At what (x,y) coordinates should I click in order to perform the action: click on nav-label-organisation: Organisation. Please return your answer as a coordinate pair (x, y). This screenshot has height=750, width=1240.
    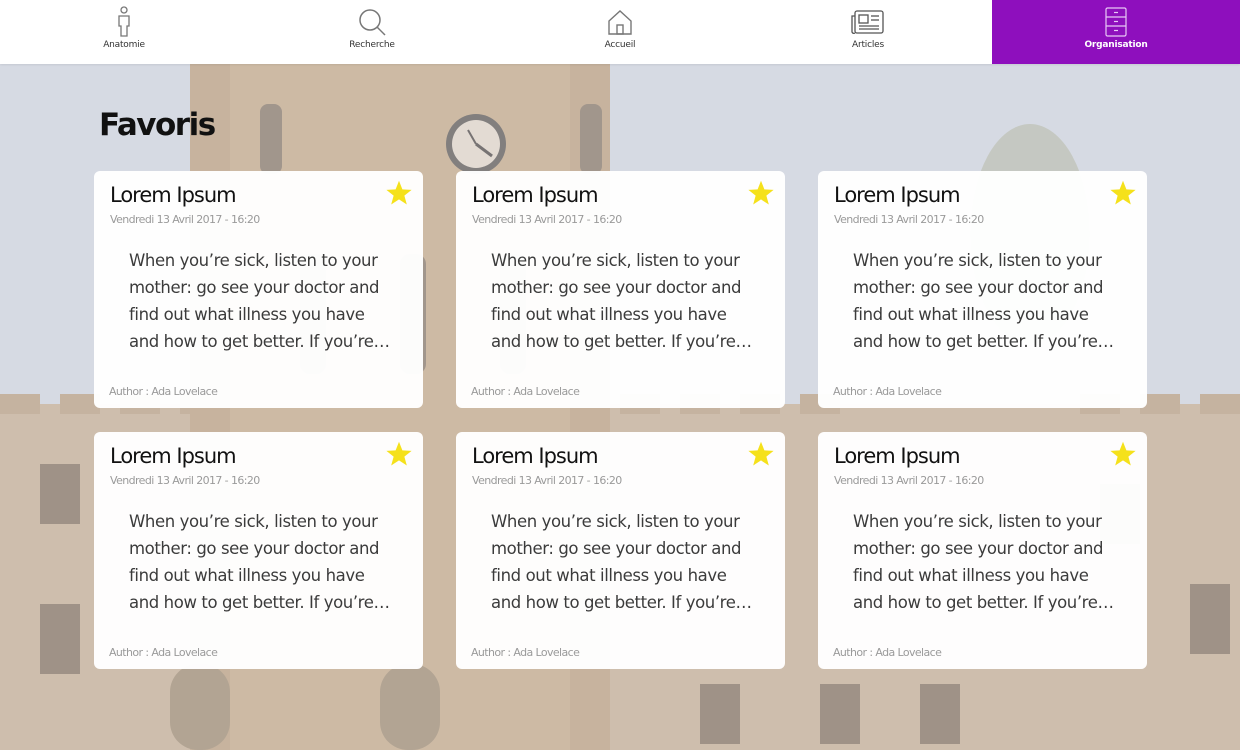
    Looking at the image, I should click on (1116, 45).